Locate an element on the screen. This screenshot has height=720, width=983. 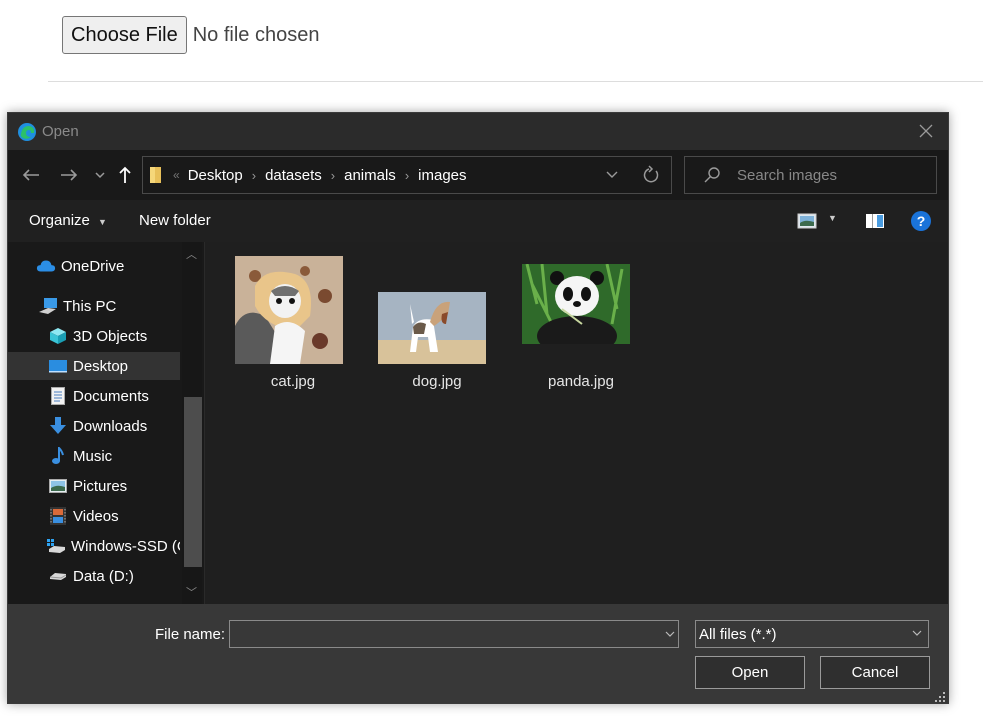
command-toolbar: Organize ▼ New folder ▼ ? is located at coordinates (478, 221).